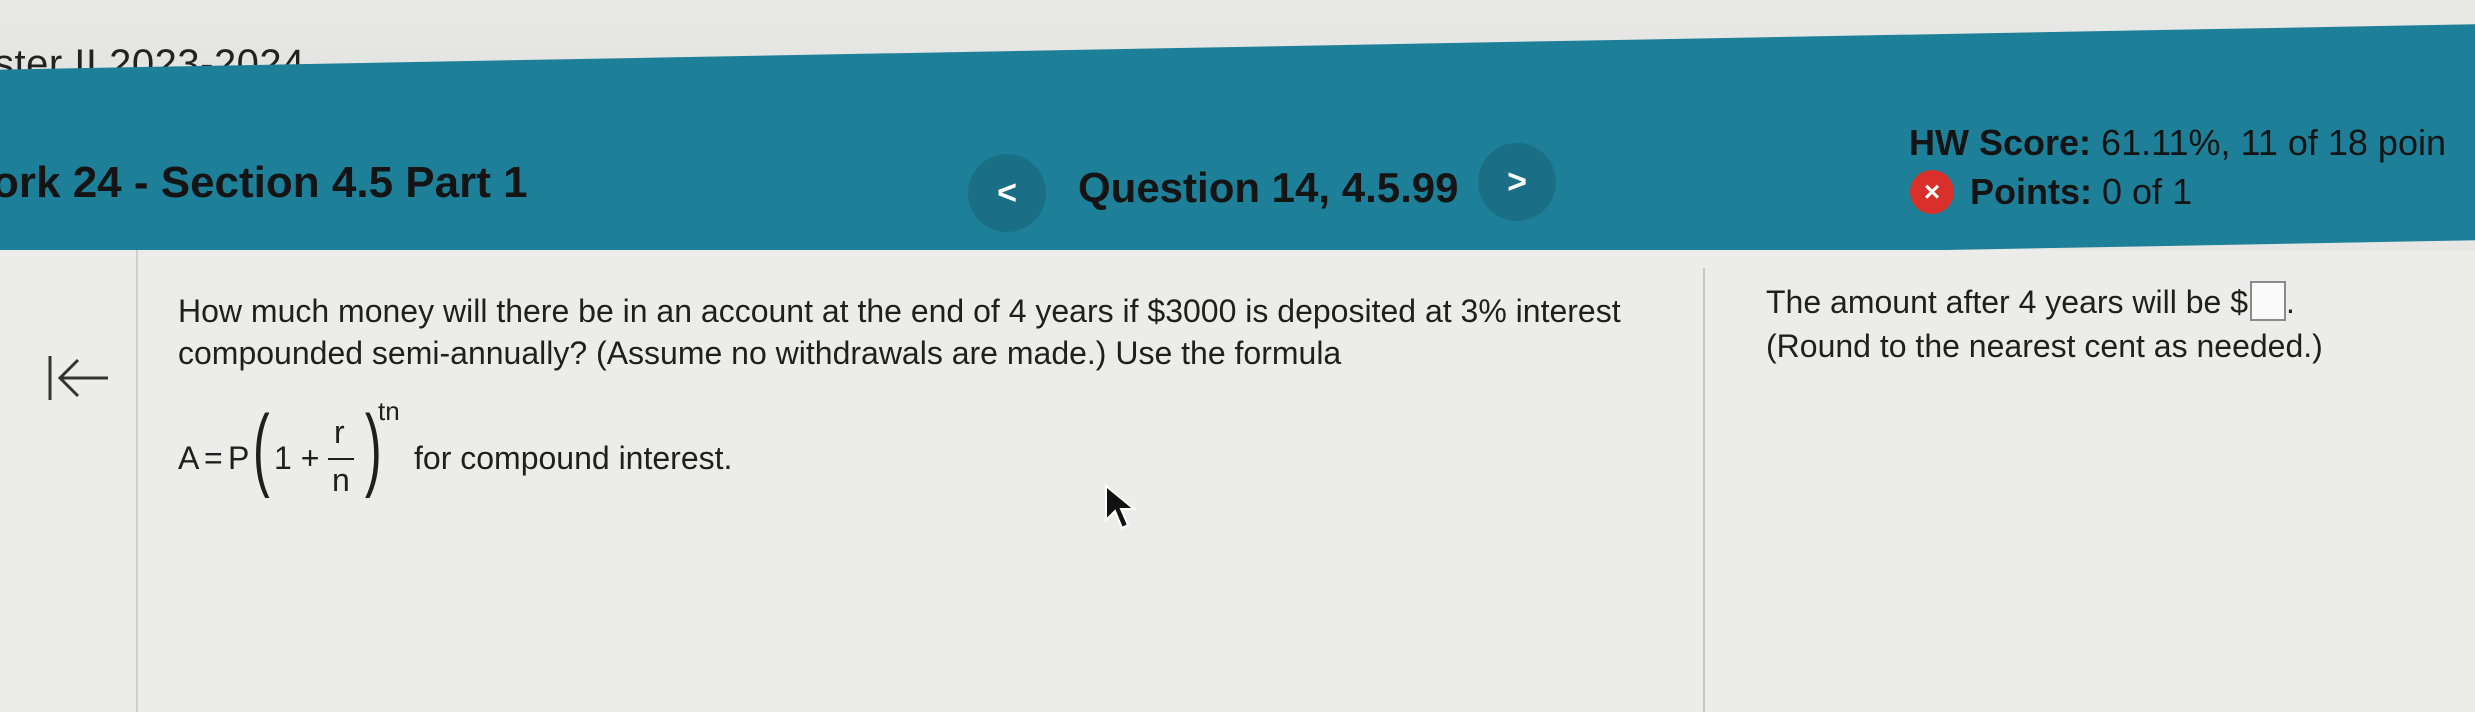  What do you see at coordinates (189, 458) in the screenshot?
I see `formula-lhs: A` at bounding box center [189, 458].